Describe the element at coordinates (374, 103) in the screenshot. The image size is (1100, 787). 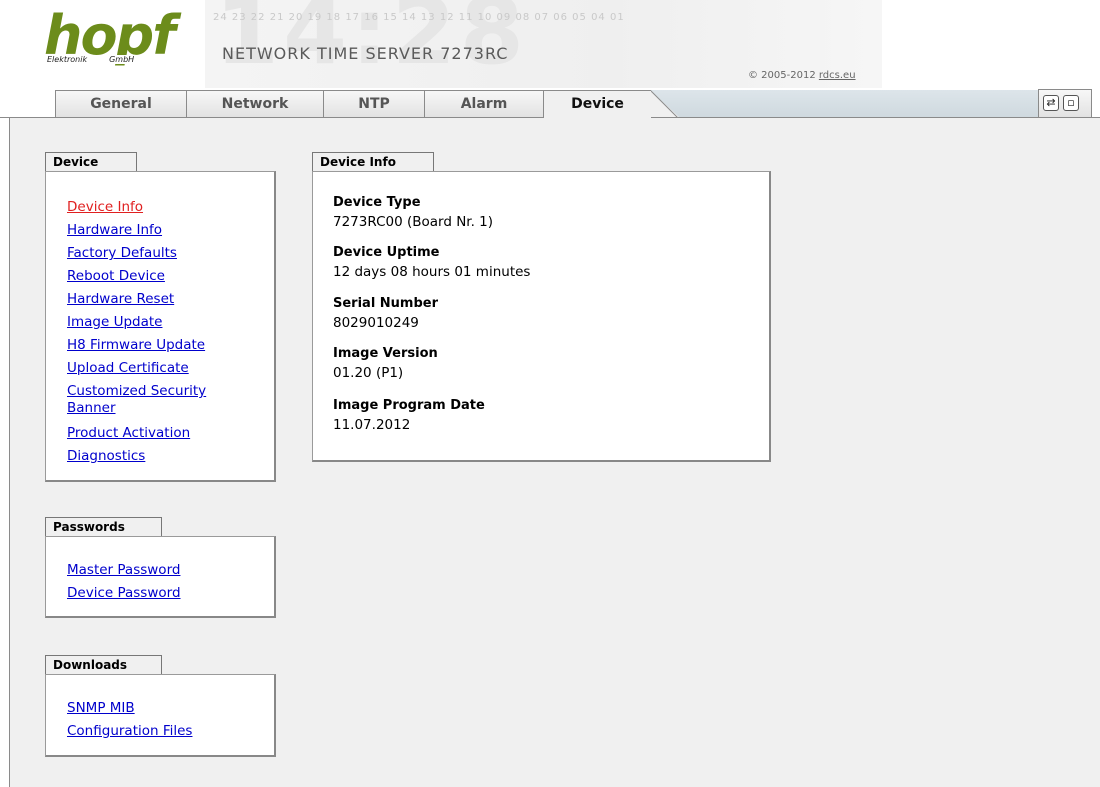
I see `tab-ntp: NTP` at that location.